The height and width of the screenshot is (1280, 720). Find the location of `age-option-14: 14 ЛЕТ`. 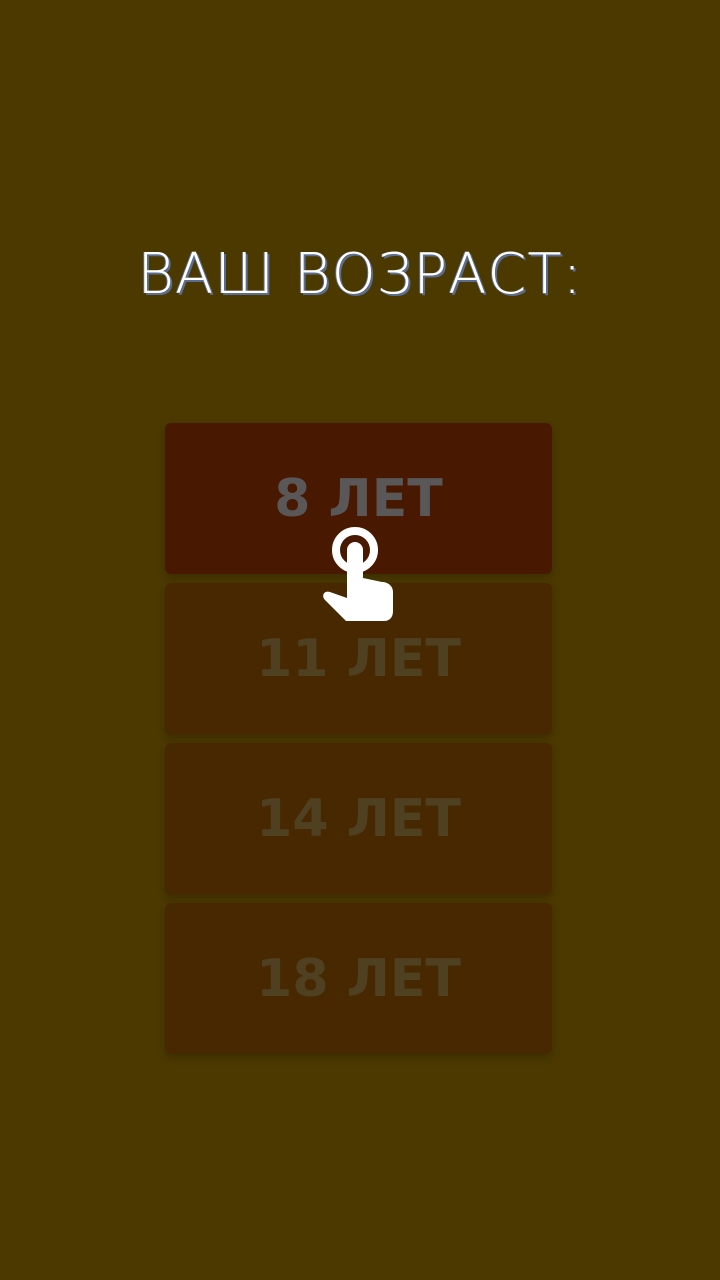

age-option-14: 14 ЛЕТ is located at coordinates (358, 819).